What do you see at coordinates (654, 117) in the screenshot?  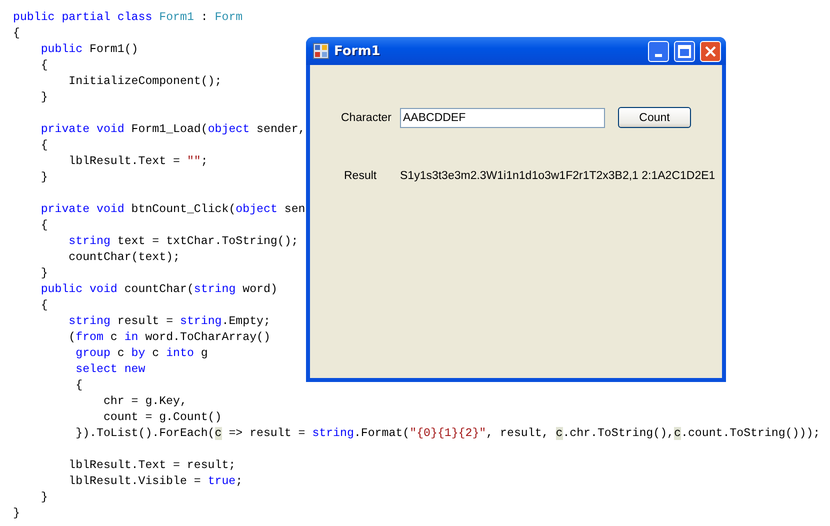 I see `count-button: Count` at bounding box center [654, 117].